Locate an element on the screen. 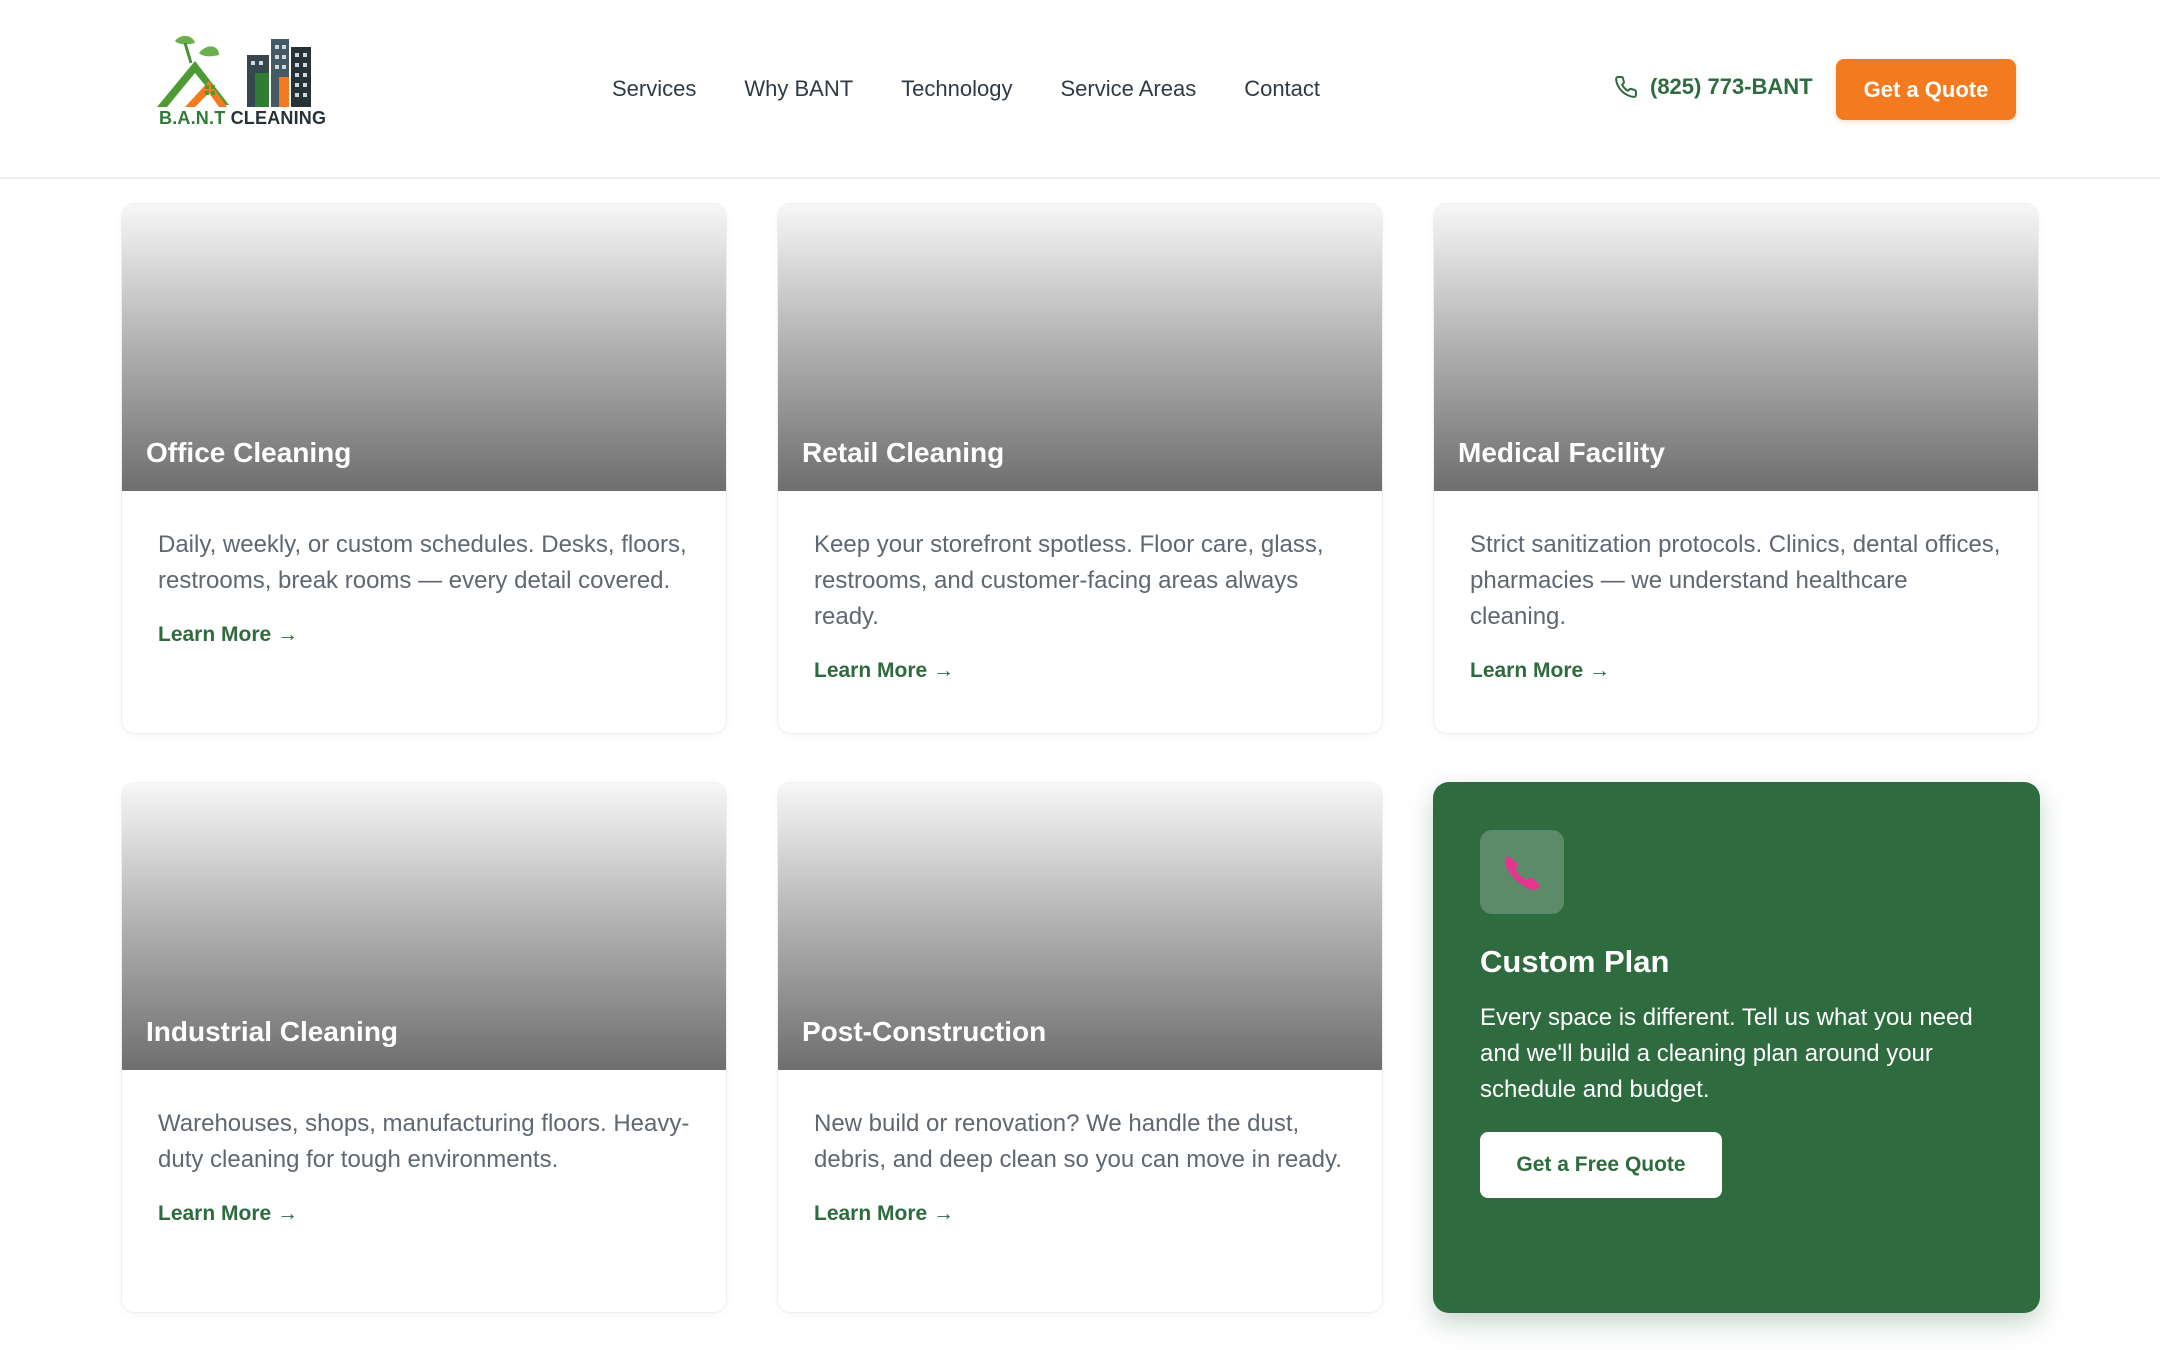 The height and width of the screenshot is (1350, 2160). phone-number: (825) 773-BANT is located at coordinates (1731, 86).